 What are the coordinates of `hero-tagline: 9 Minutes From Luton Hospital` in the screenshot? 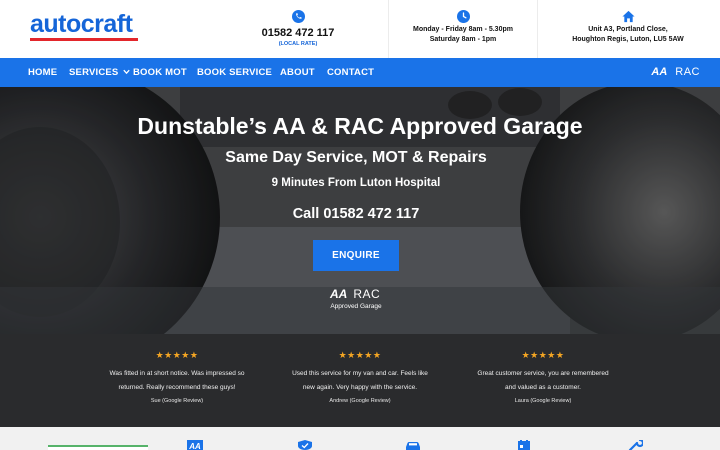 It's located at (356, 183).